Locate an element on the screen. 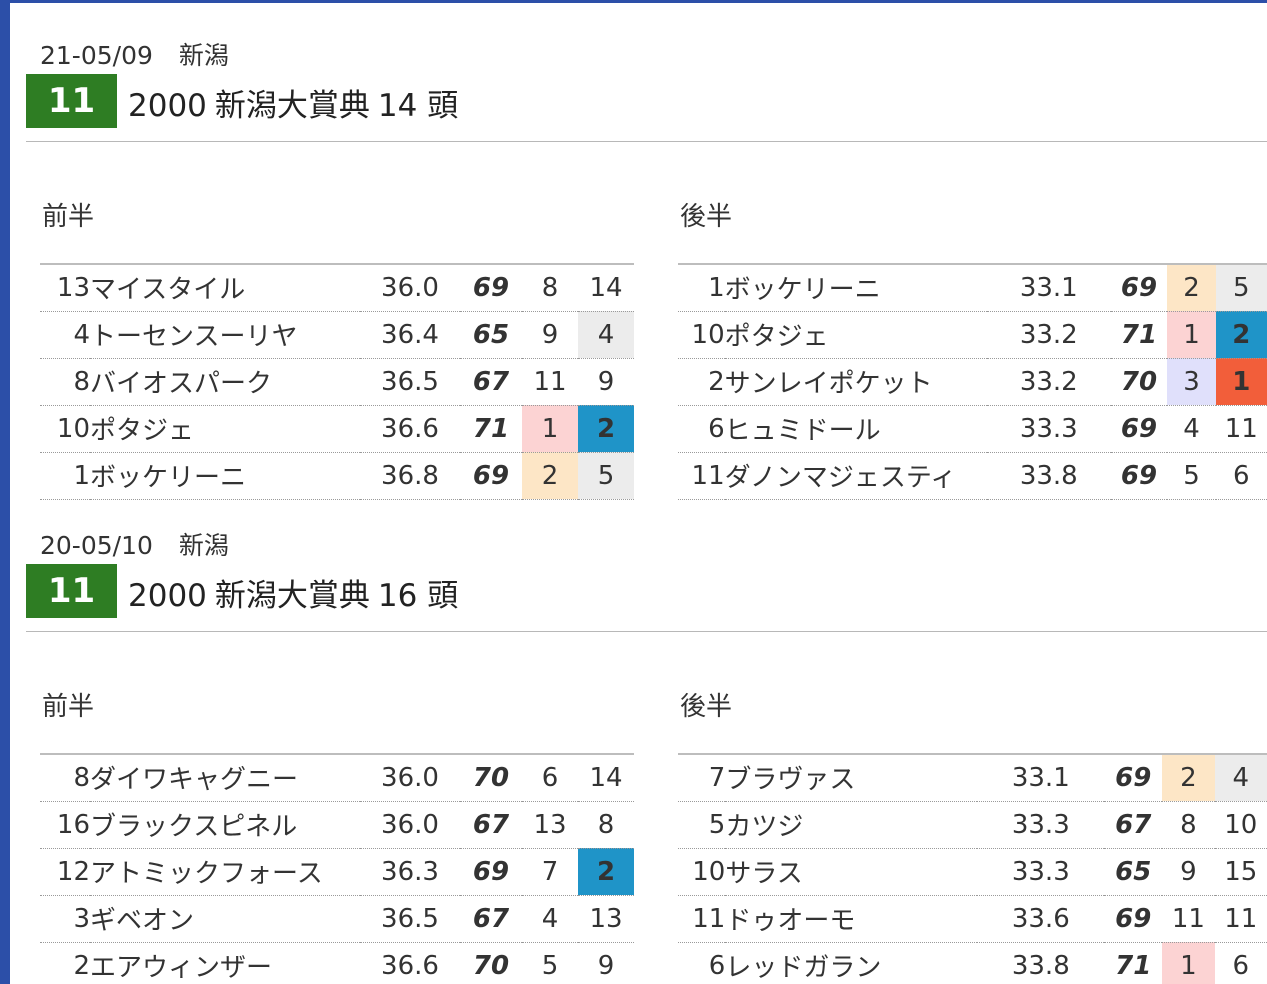 The image size is (1267, 984). finish-rank: 6 is located at coordinates (1241, 476).